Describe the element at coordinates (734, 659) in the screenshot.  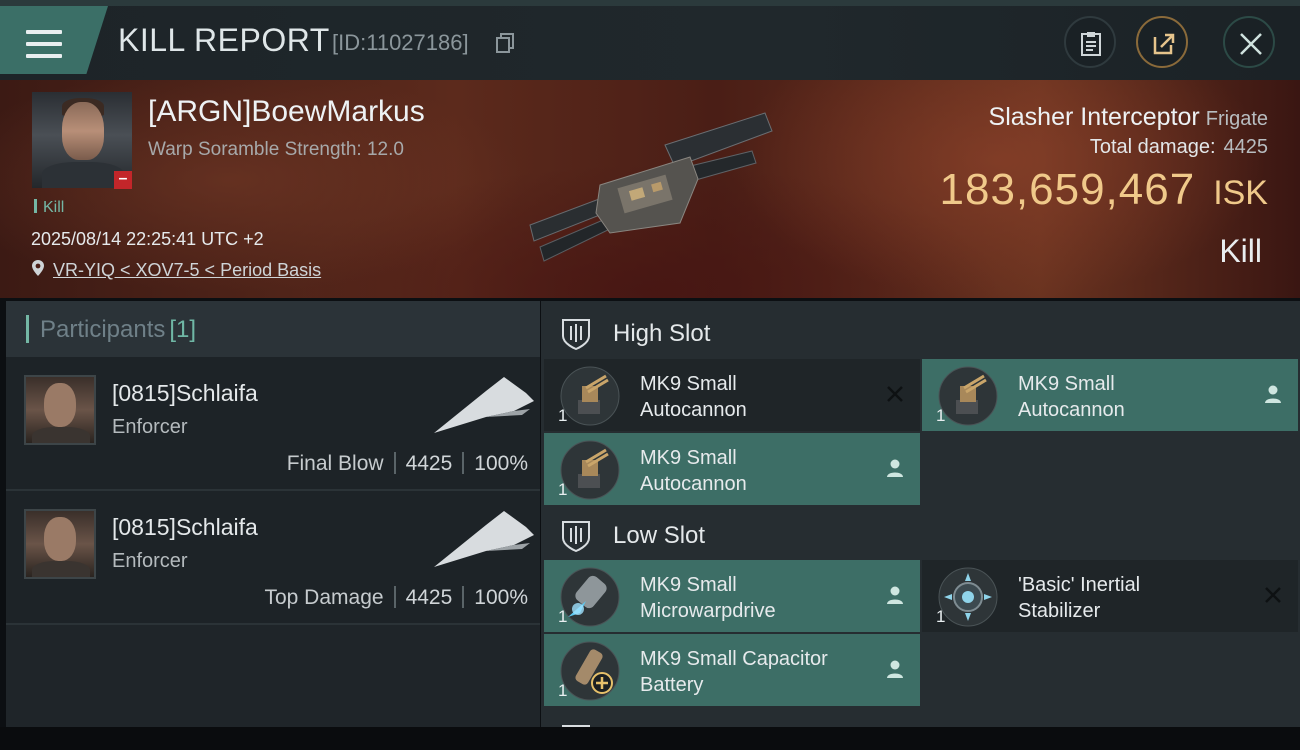
I see `module-name-line1: MK9 Small Capacitor` at that location.